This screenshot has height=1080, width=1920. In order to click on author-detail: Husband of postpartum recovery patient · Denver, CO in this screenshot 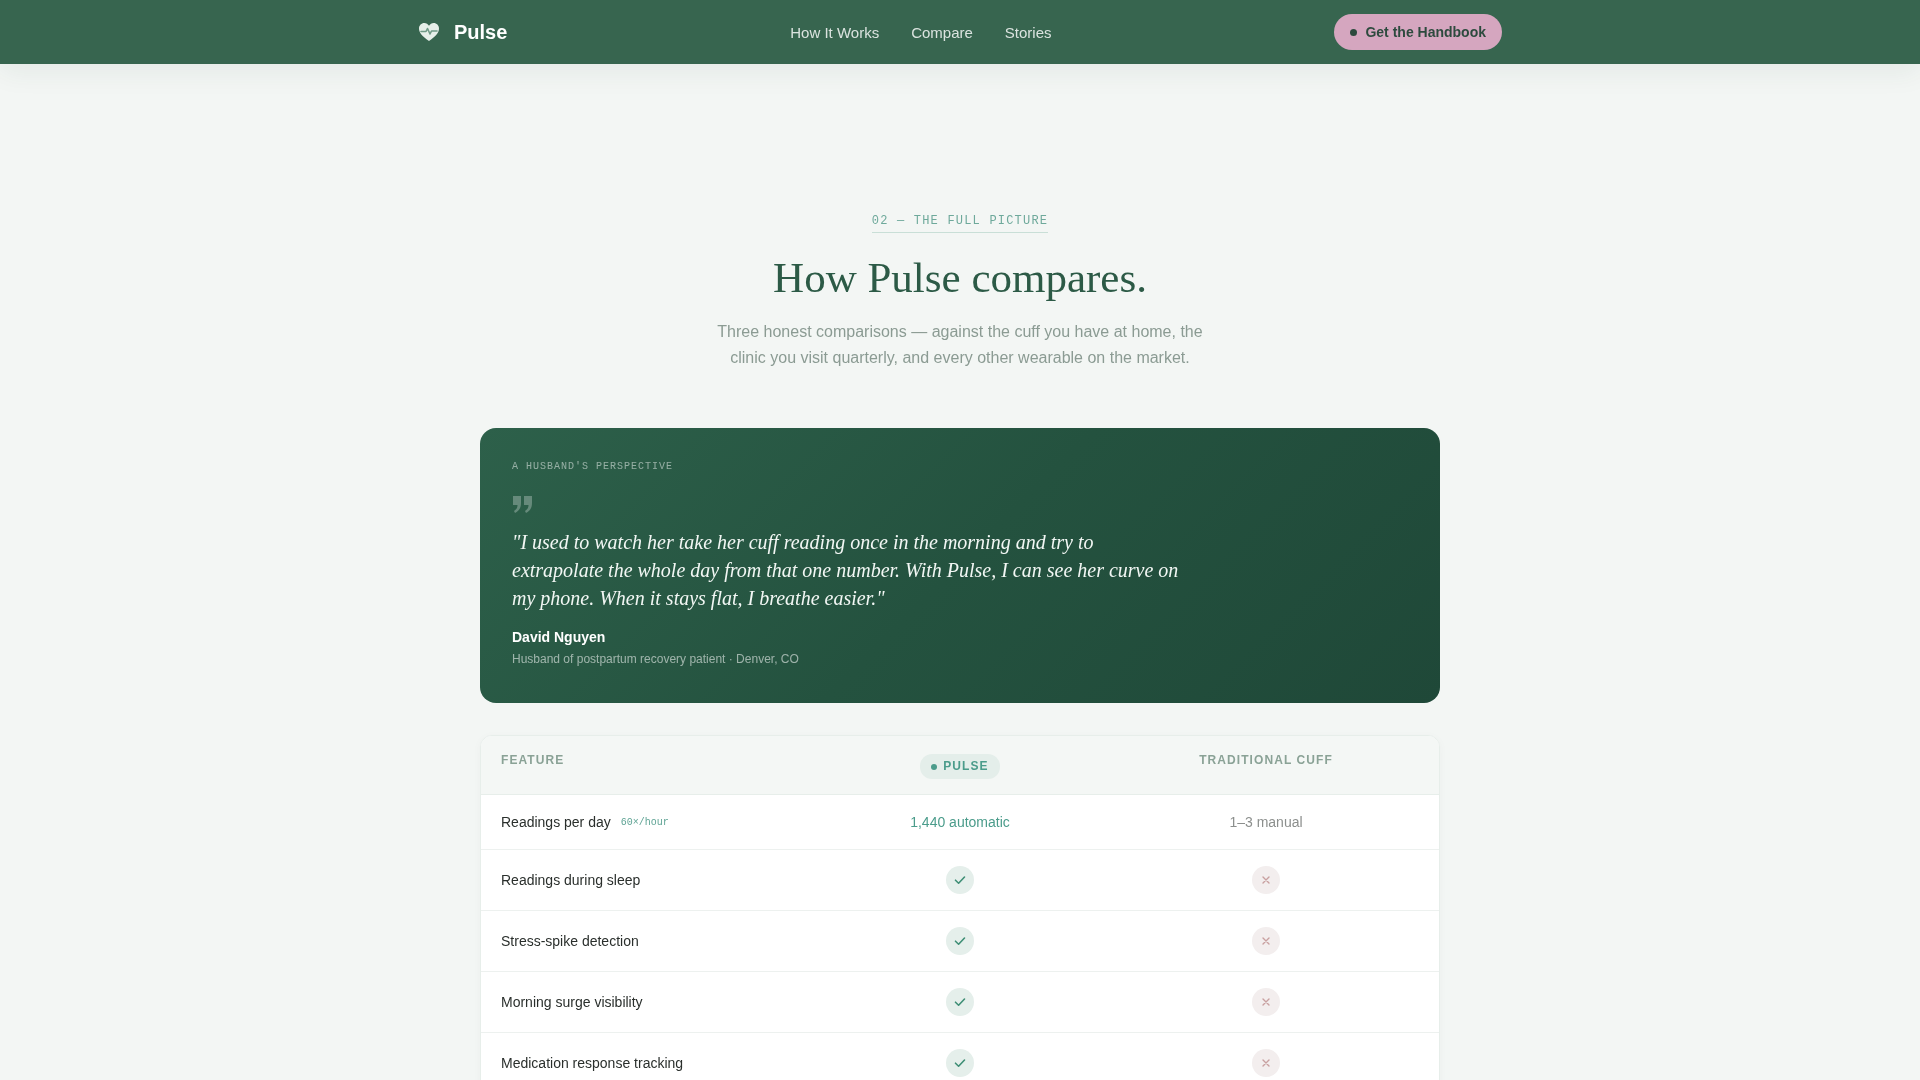, I will do `click(655, 659)`.